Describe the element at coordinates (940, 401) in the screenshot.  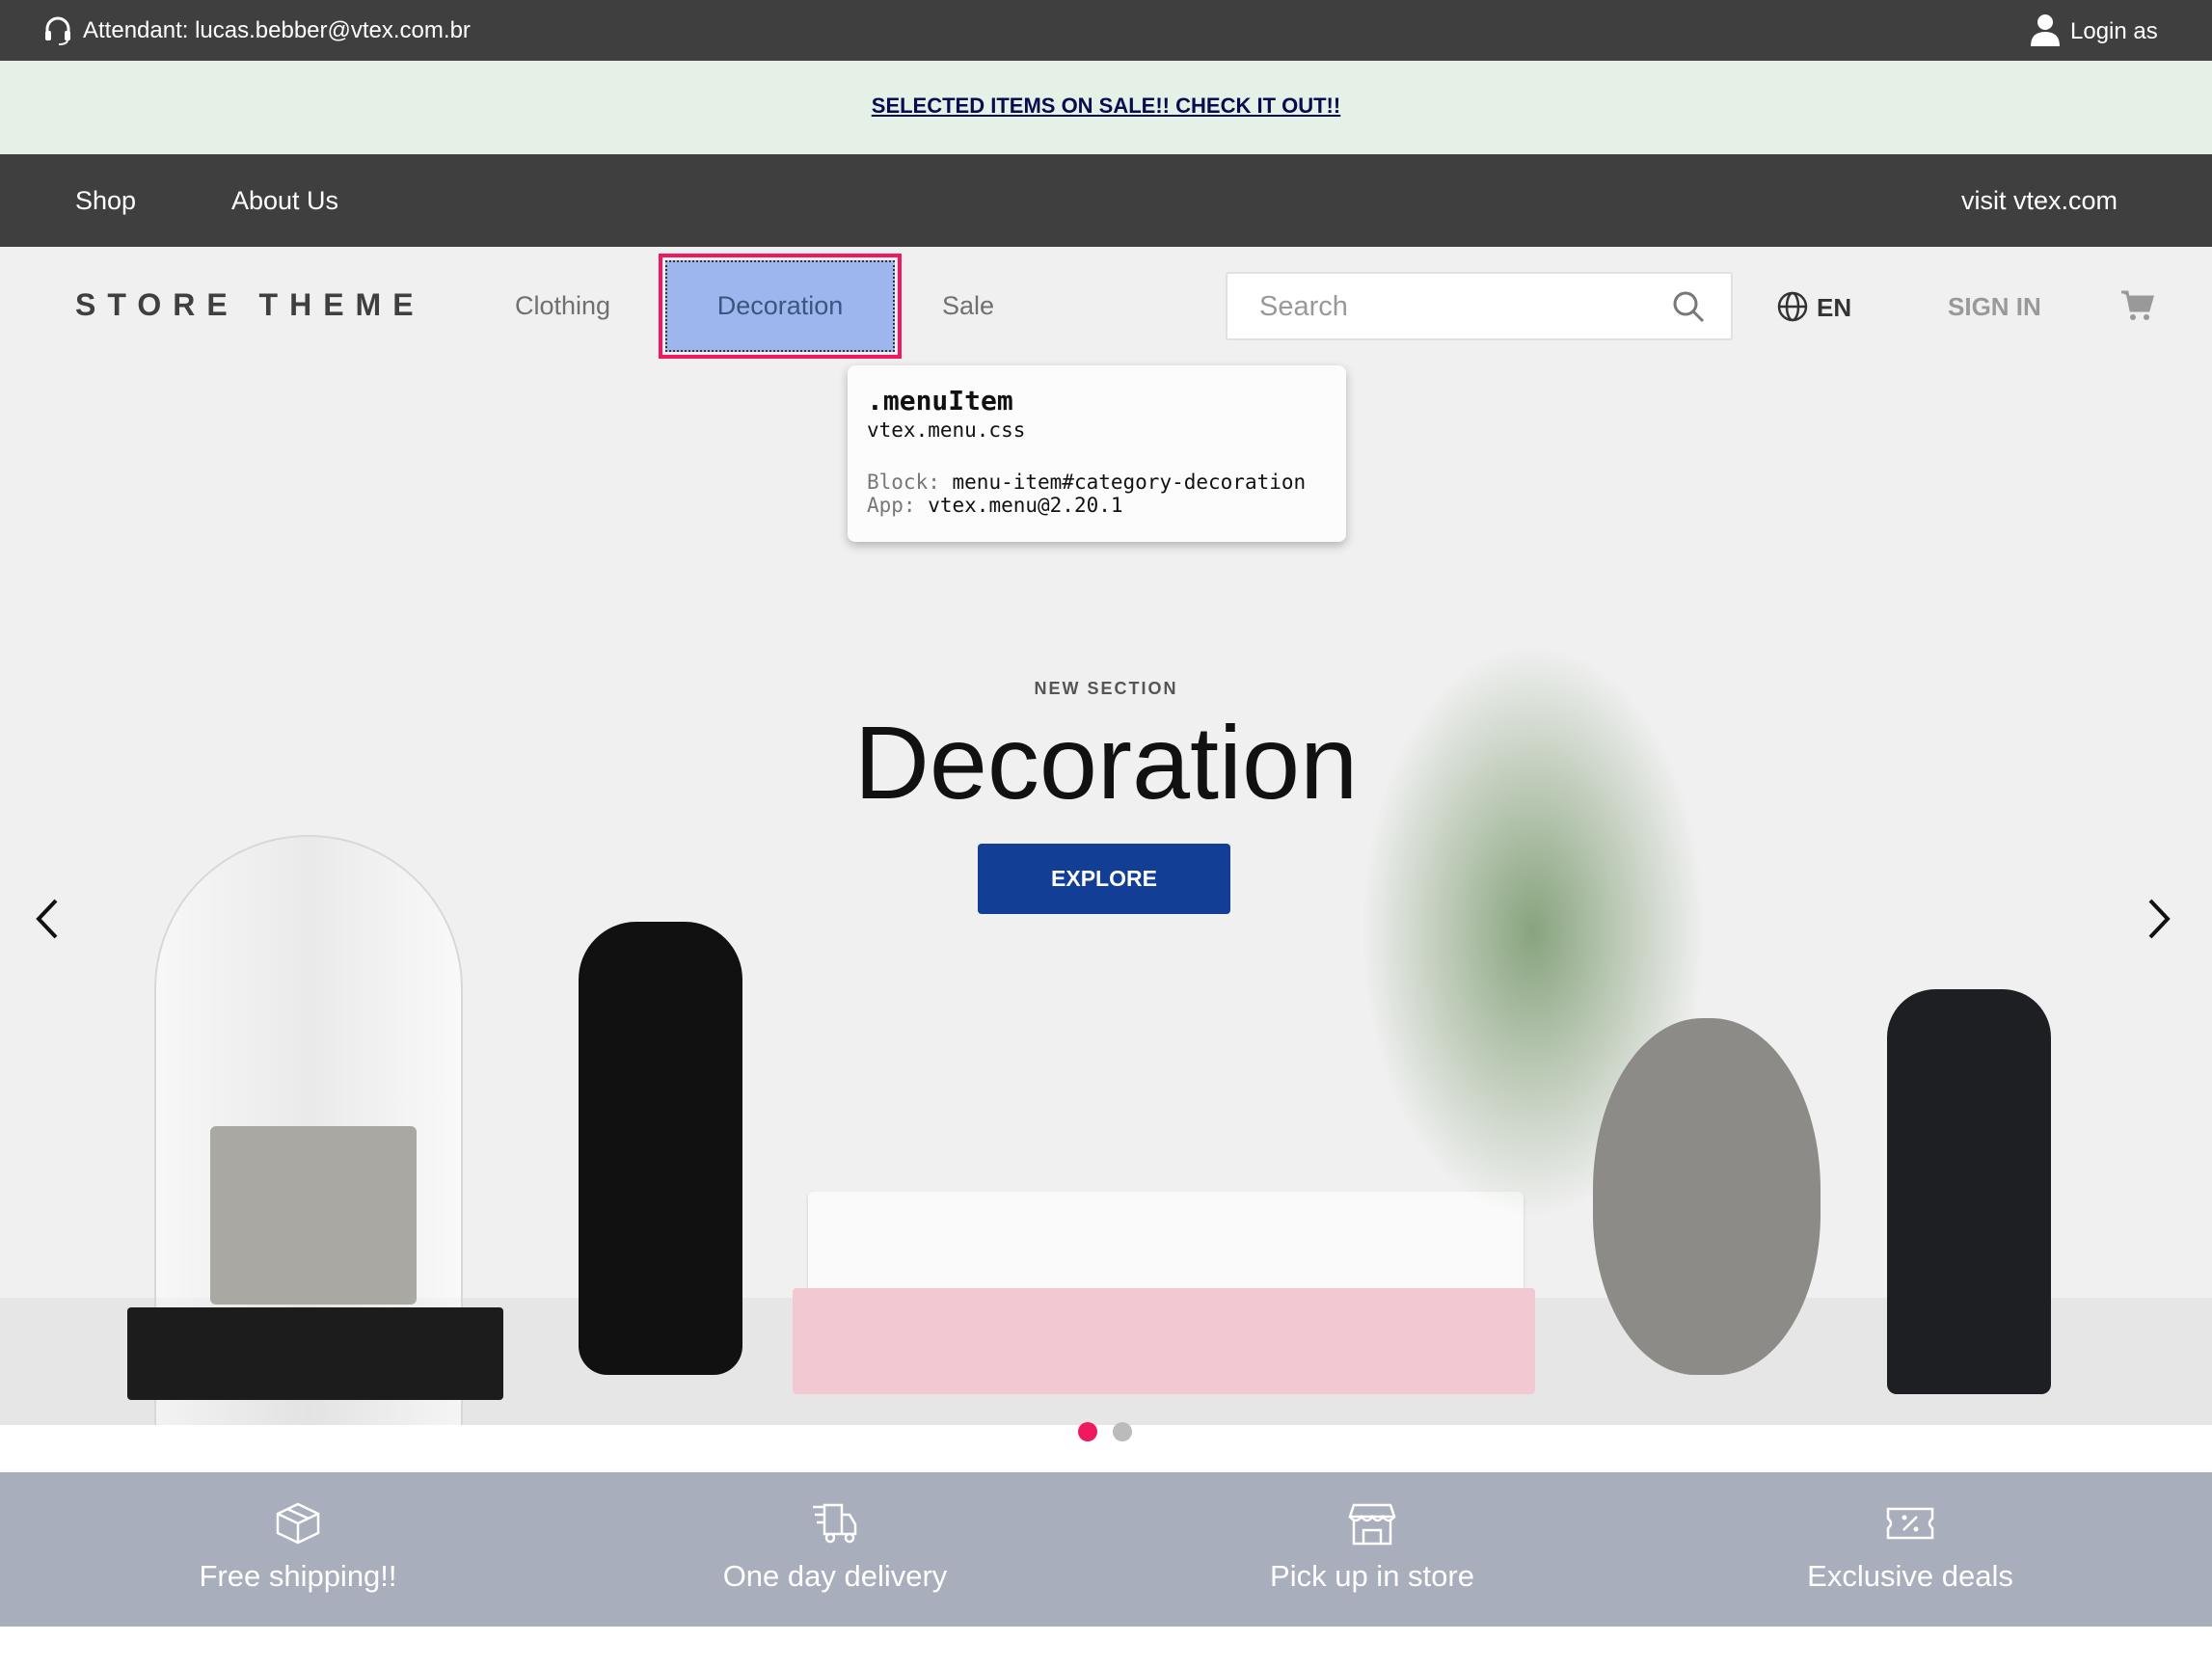
I see `tooltip-class-name: .menuItem` at that location.